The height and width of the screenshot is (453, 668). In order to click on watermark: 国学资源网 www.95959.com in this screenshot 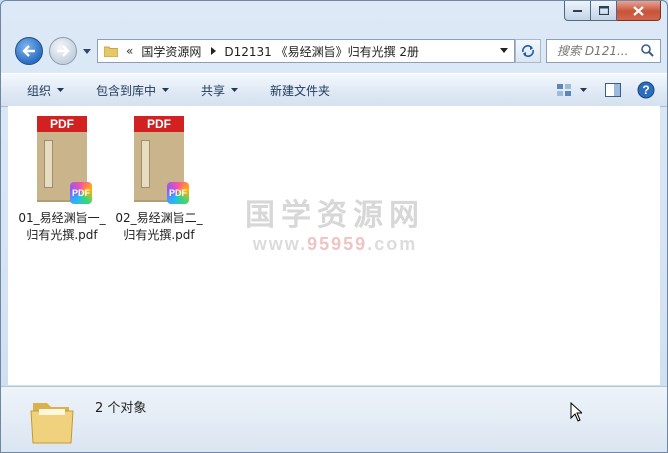, I will do `click(335, 226)`.